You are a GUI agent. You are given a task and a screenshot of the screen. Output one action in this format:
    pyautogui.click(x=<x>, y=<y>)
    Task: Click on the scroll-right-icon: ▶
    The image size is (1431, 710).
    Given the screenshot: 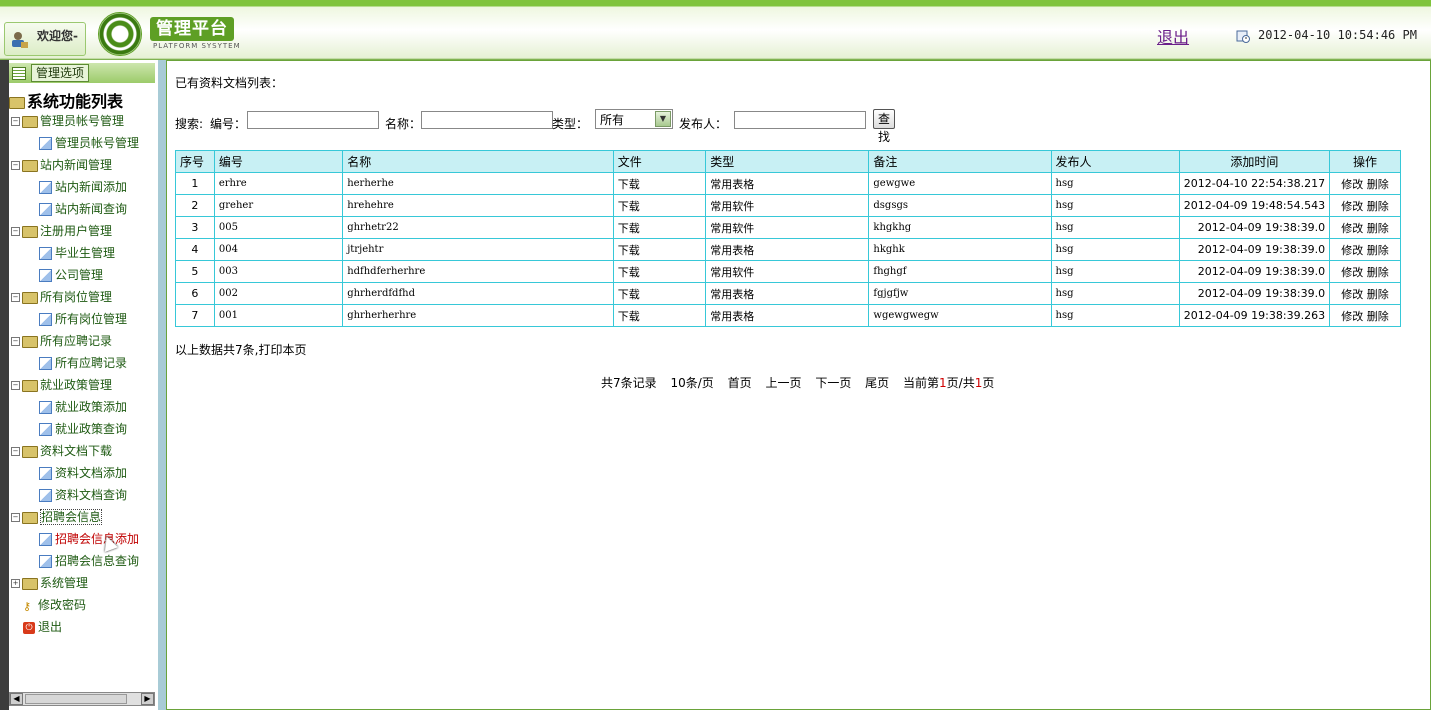 What is the action you would take?
    pyautogui.click(x=147, y=699)
    